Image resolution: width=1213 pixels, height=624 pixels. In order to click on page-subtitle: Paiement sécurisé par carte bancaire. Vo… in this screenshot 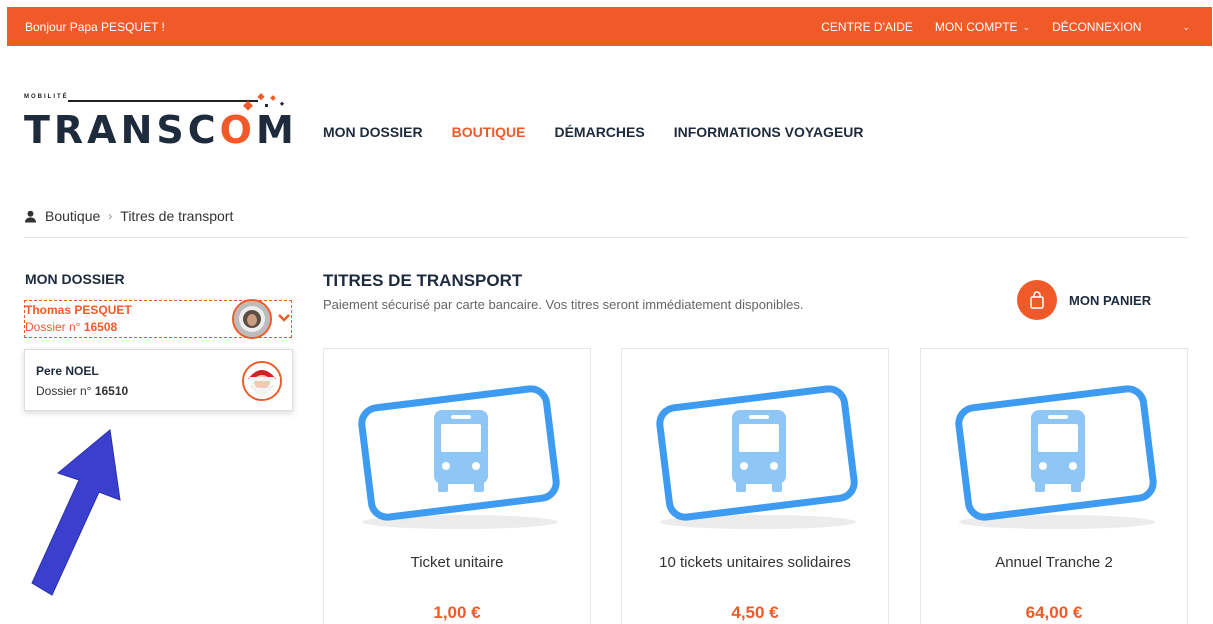, I will do `click(563, 304)`.